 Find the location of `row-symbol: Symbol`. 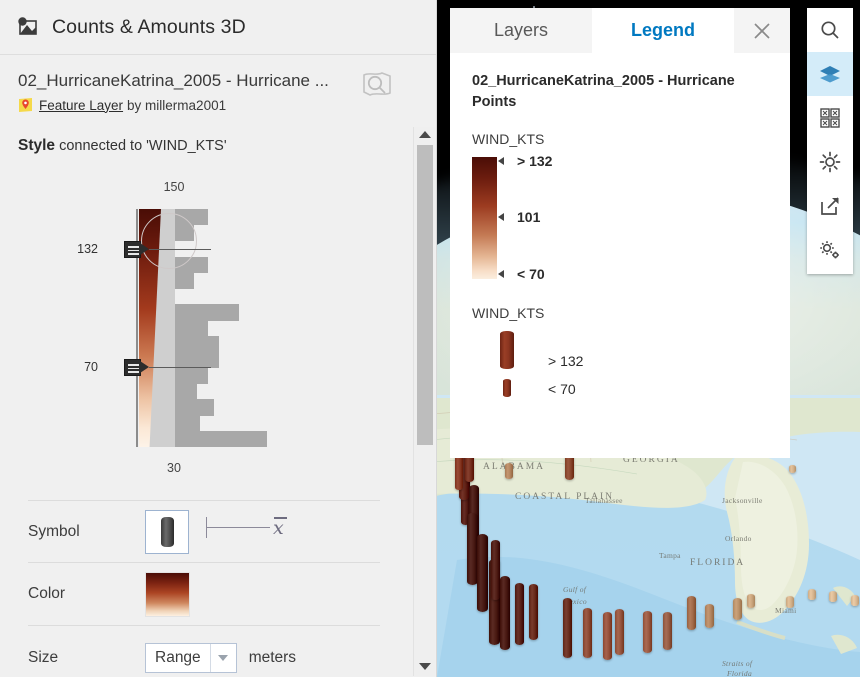

row-symbol: Symbol is located at coordinates (204, 531).